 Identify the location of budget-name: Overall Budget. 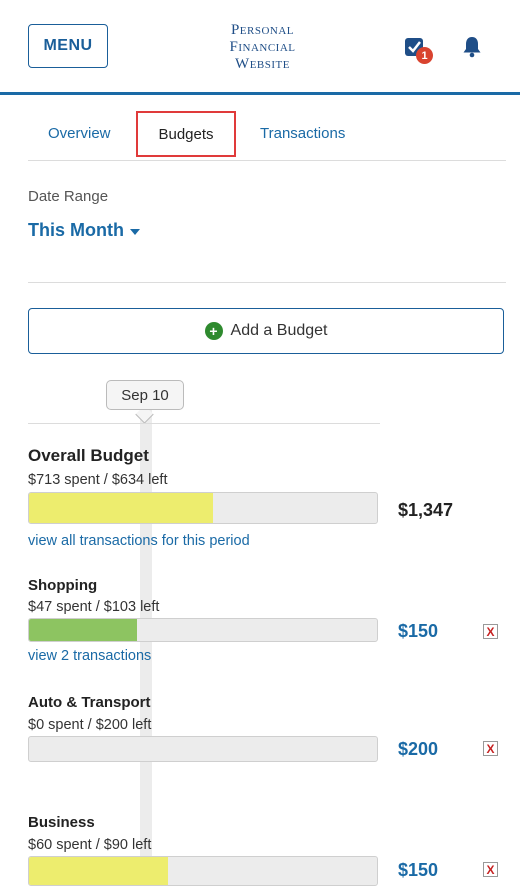
(88, 455).